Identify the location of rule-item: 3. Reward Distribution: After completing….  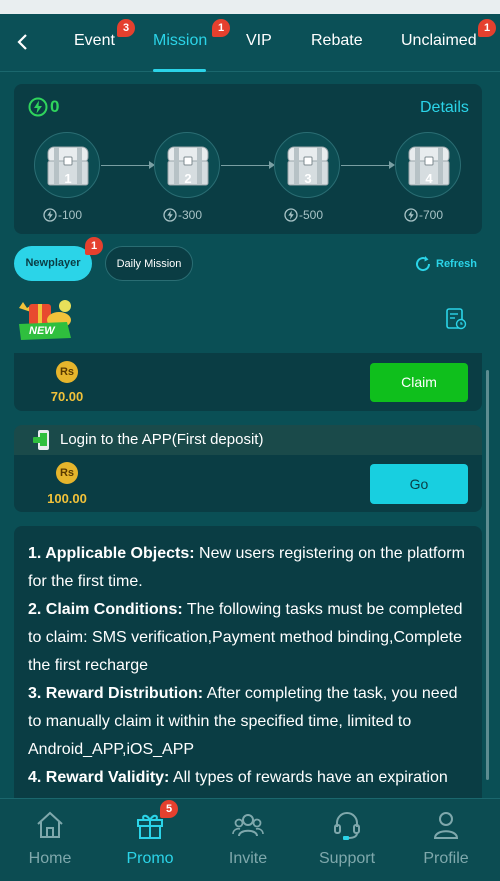
(248, 722).